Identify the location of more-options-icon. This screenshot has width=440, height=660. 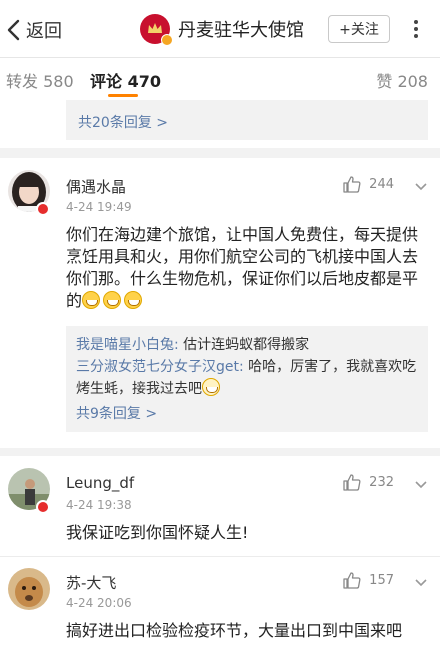
(416, 29).